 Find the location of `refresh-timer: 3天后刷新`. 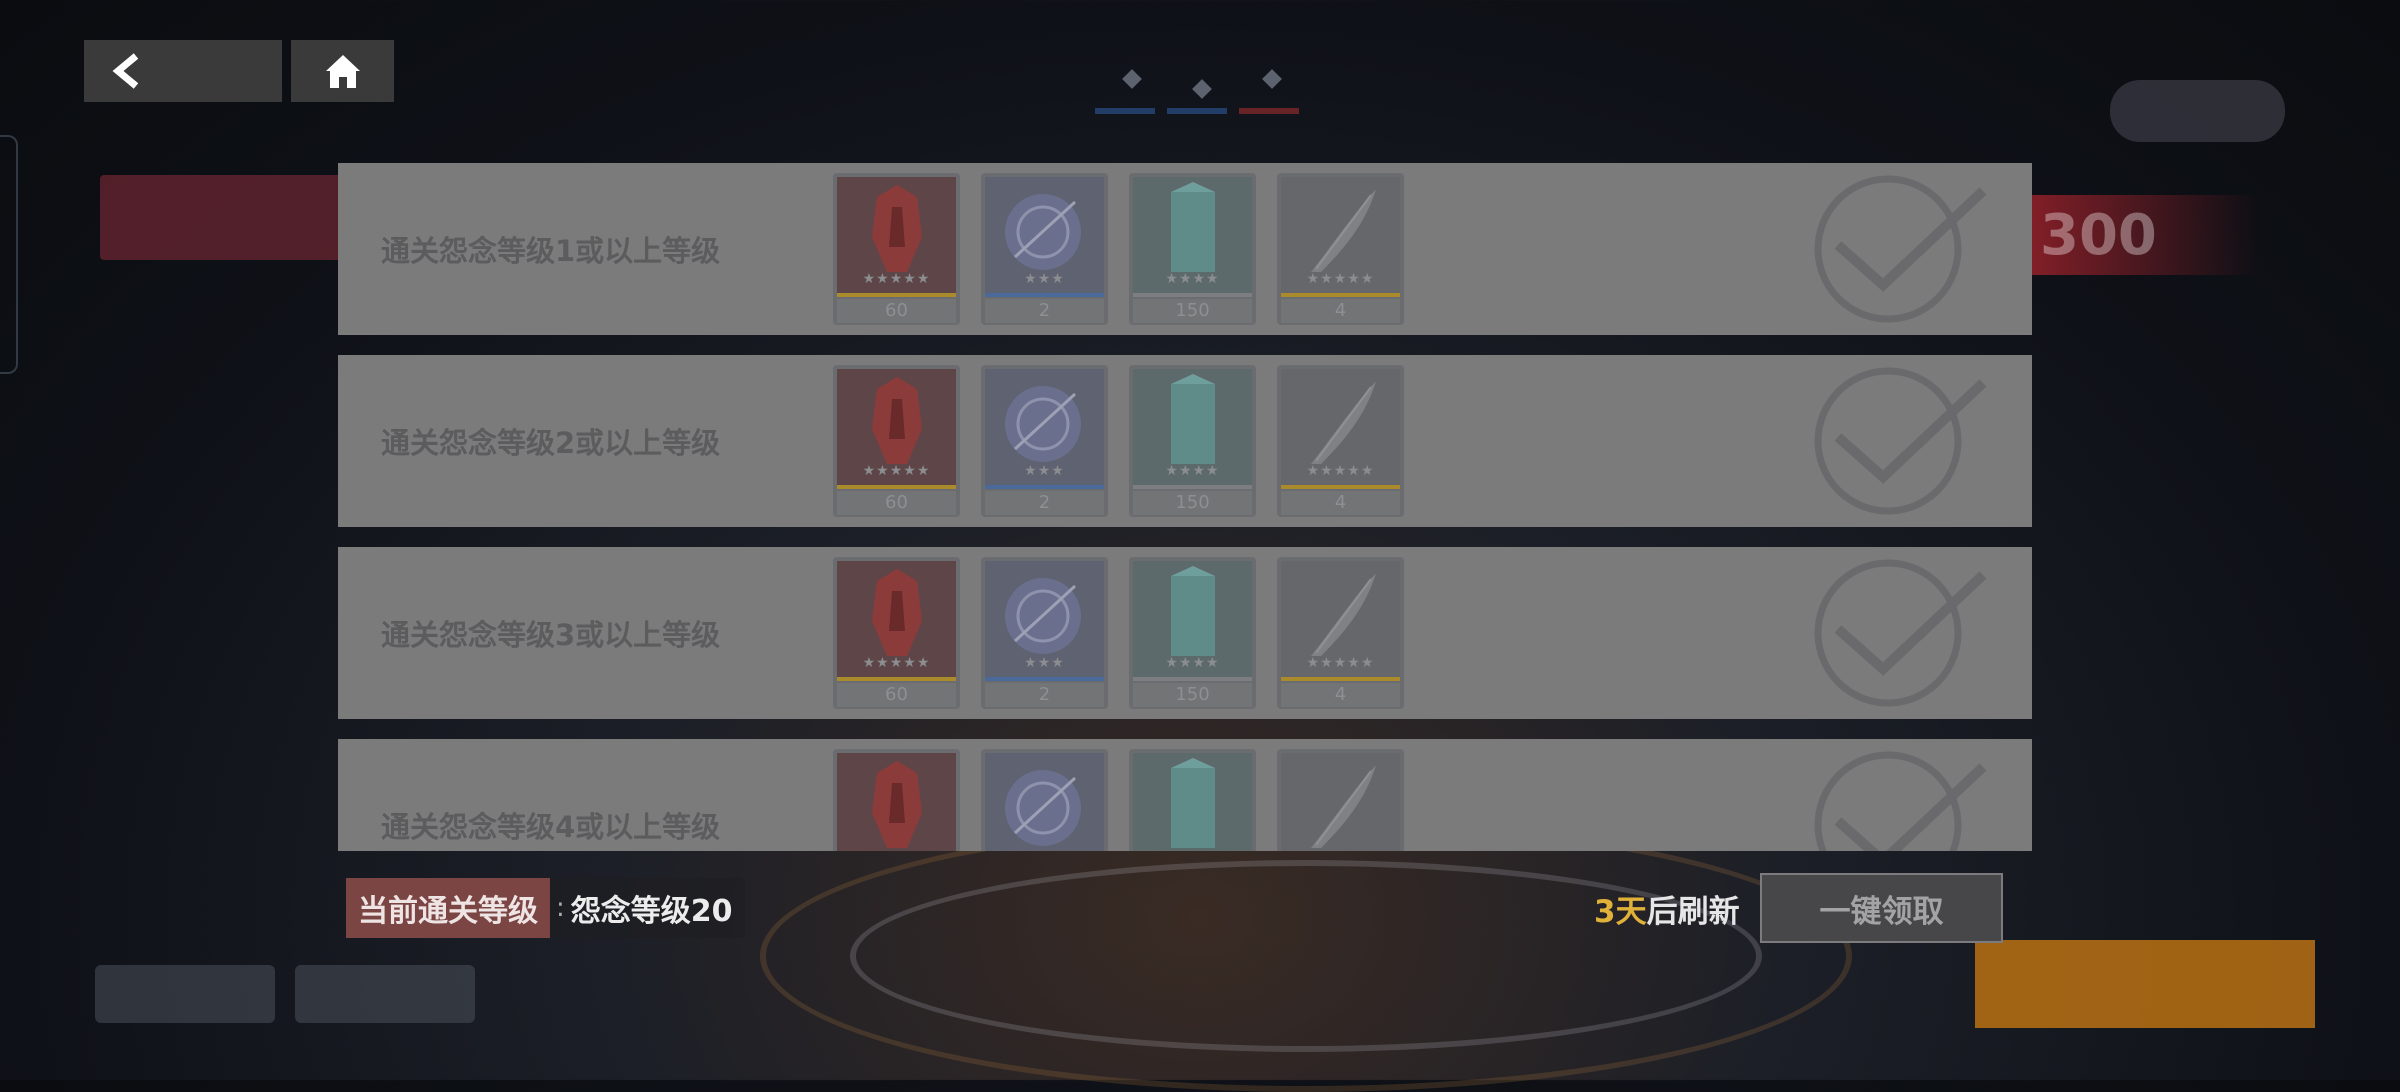

refresh-timer: 3天后刷新 is located at coordinates (1667, 908).